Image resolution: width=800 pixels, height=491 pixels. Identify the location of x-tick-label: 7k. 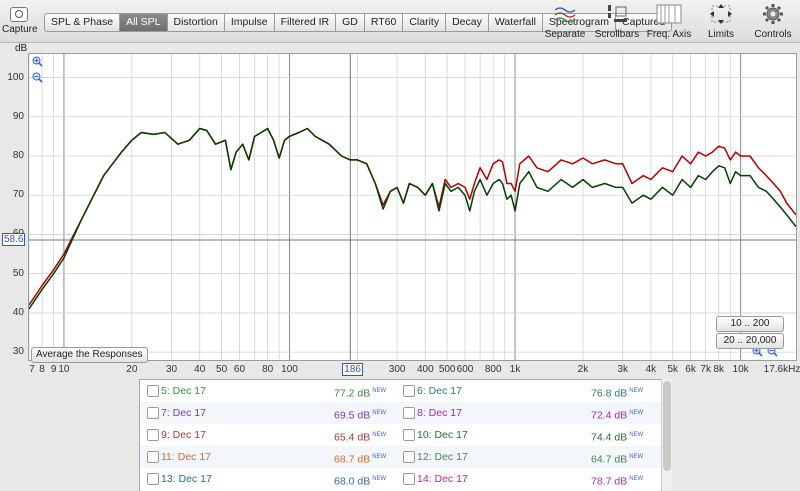
(705, 369).